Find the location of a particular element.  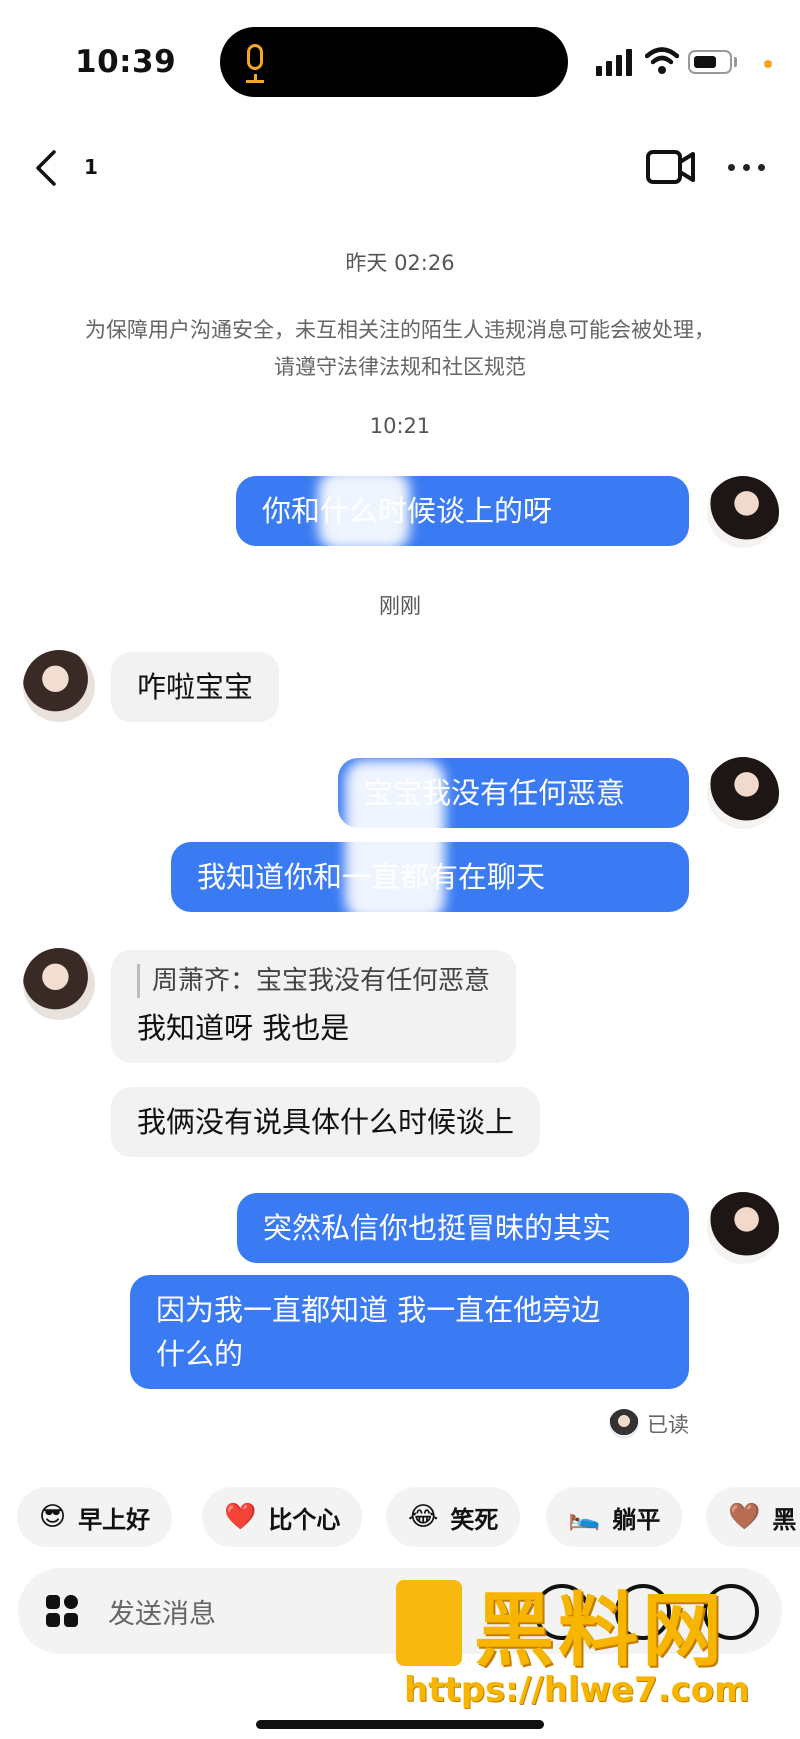

chip-label: 笑死 is located at coordinates (474, 1519).